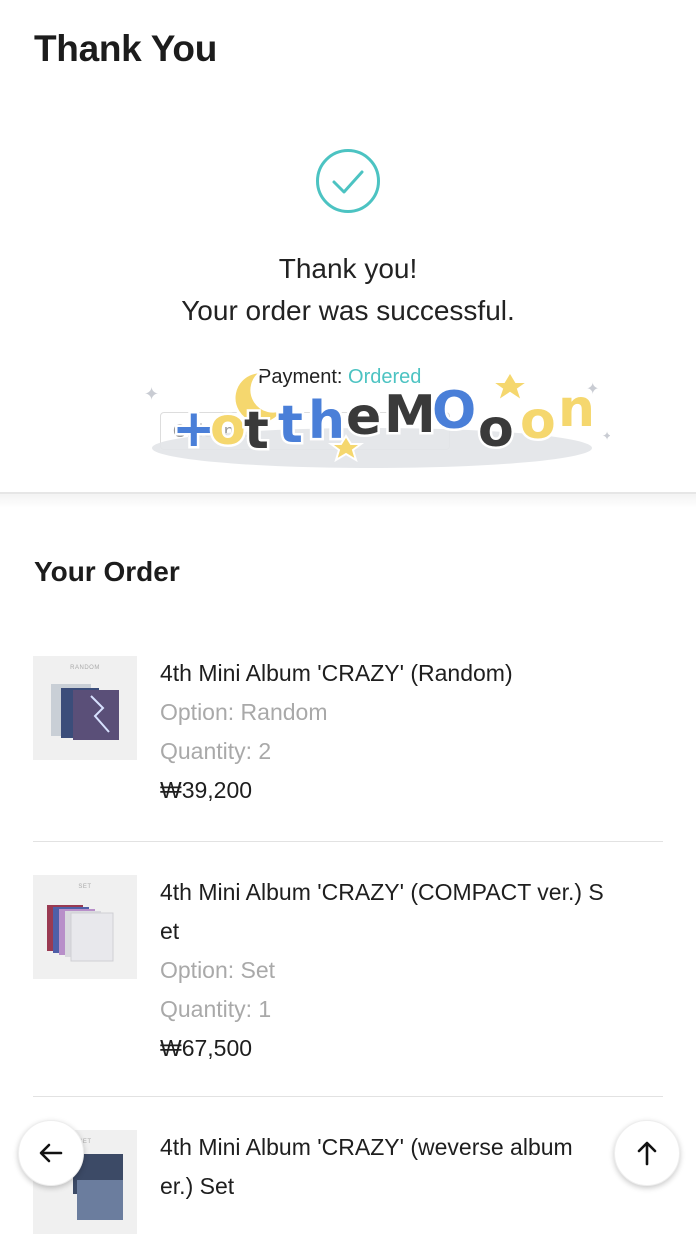 The width and height of the screenshot is (696, 1234). What do you see at coordinates (348, 268) in the screenshot?
I see `thank-you-message: Thank you!` at bounding box center [348, 268].